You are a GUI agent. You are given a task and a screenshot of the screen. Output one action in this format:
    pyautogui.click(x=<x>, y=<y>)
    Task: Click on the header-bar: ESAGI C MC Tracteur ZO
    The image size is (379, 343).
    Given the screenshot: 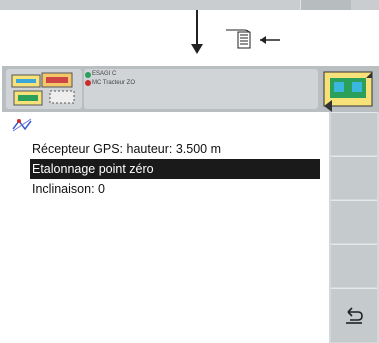 What is the action you would take?
    pyautogui.click(x=190, y=89)
    